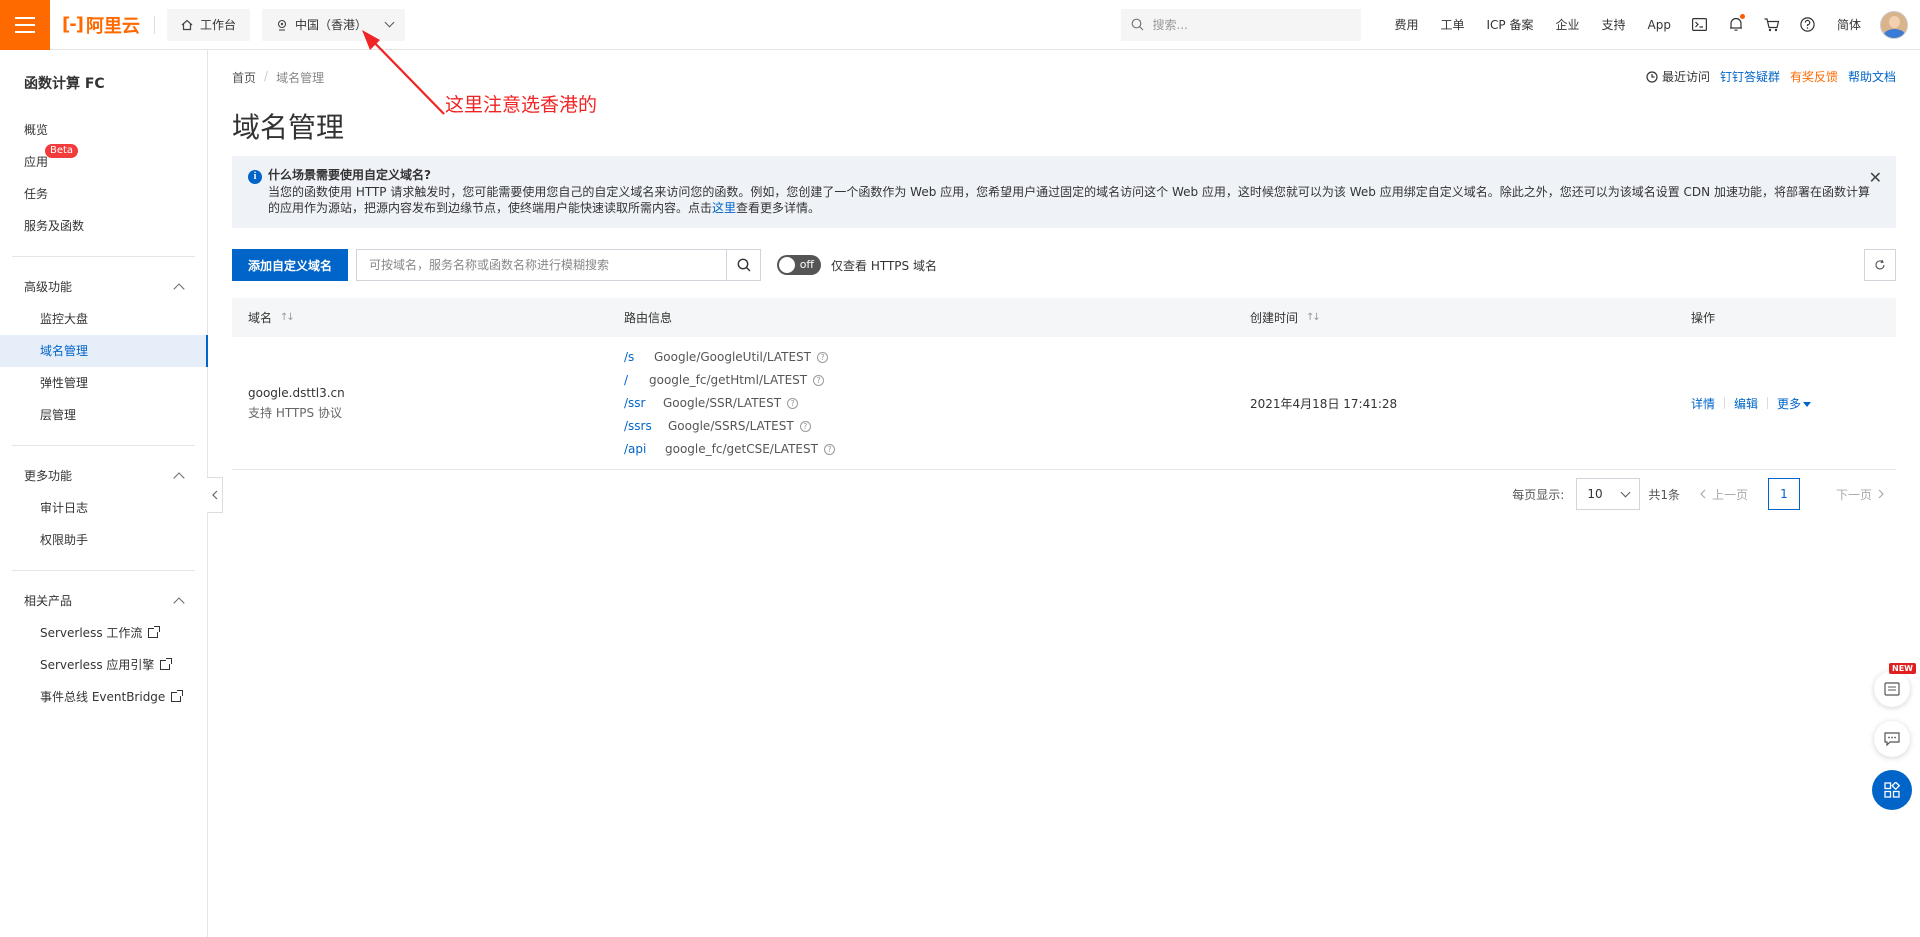 The width and height of the screenshot is (1920, 937). Describe the element at coordinates (25, 25) in the screenshot. I see `menu-icon` at that location.